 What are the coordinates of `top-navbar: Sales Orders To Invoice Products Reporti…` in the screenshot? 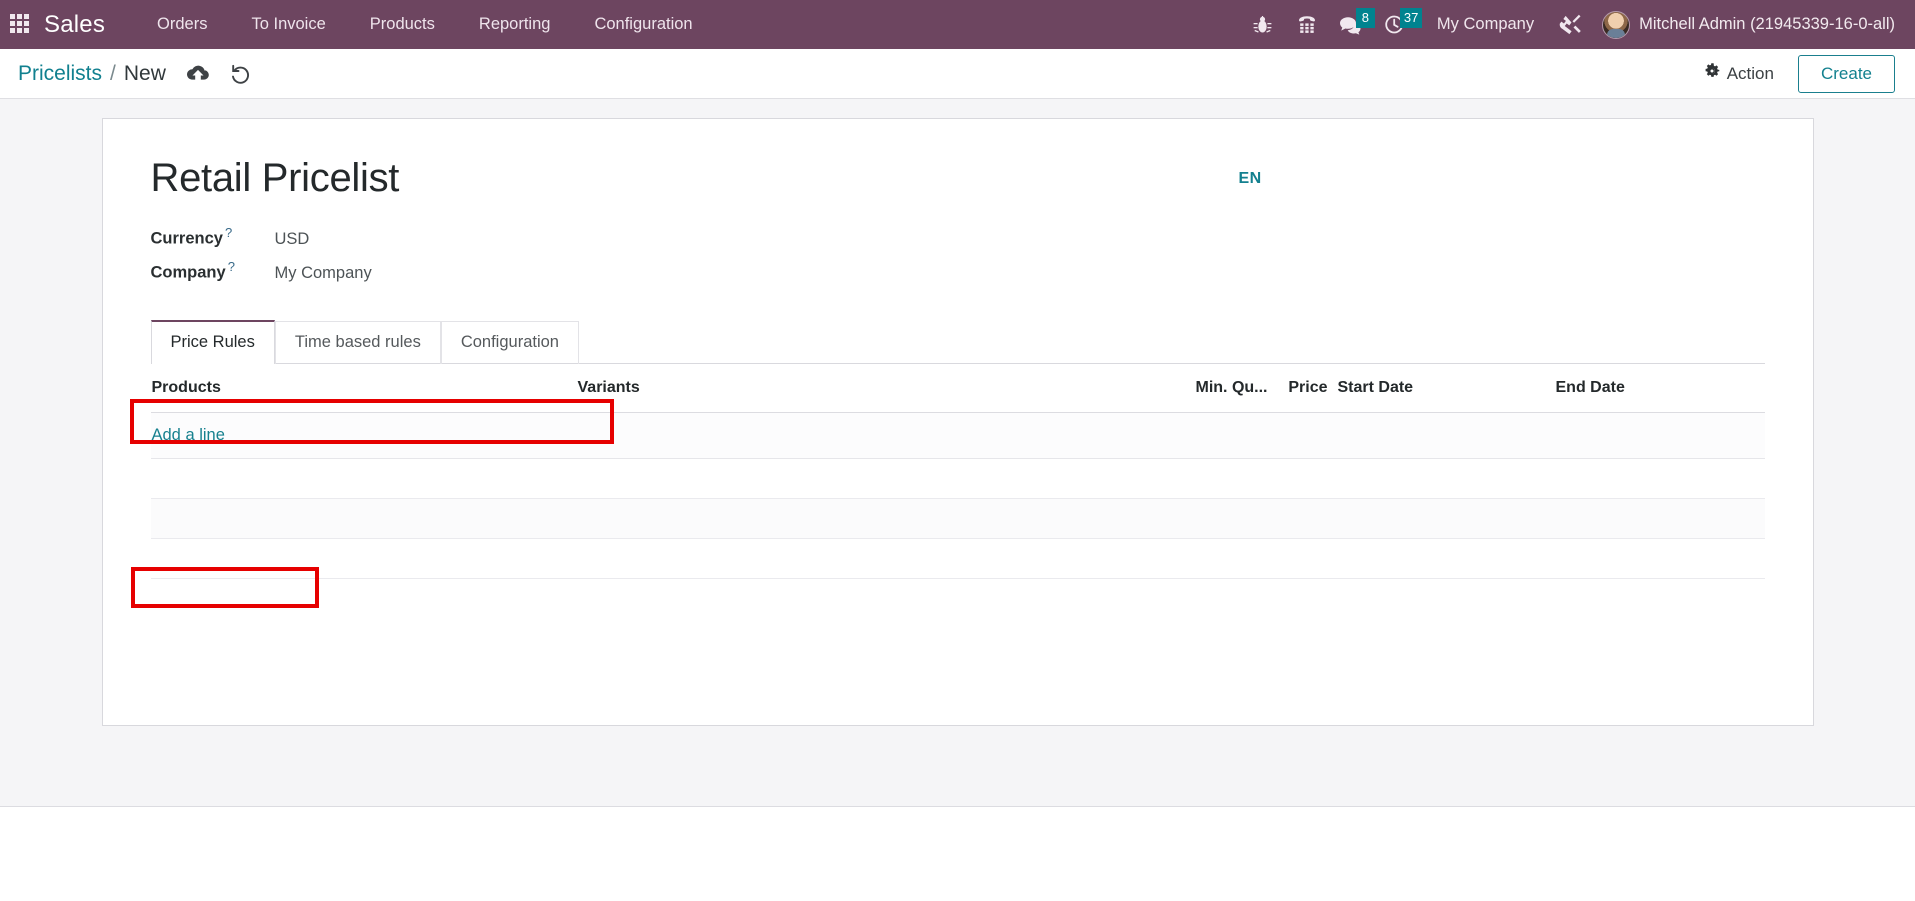 It's located at (957, 24).